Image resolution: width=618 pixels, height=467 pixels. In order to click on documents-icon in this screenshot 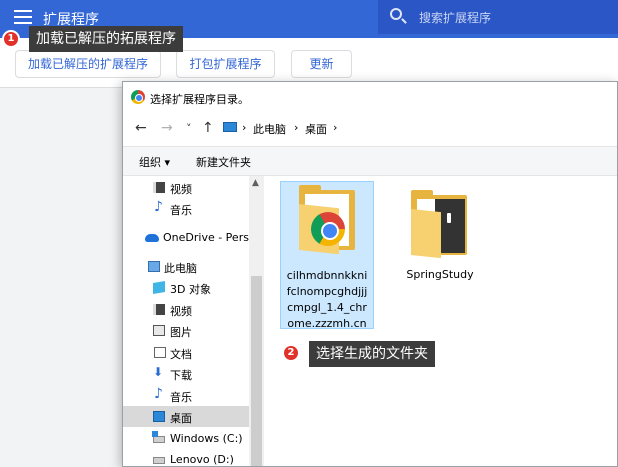, I will do `click(160, 352)`.